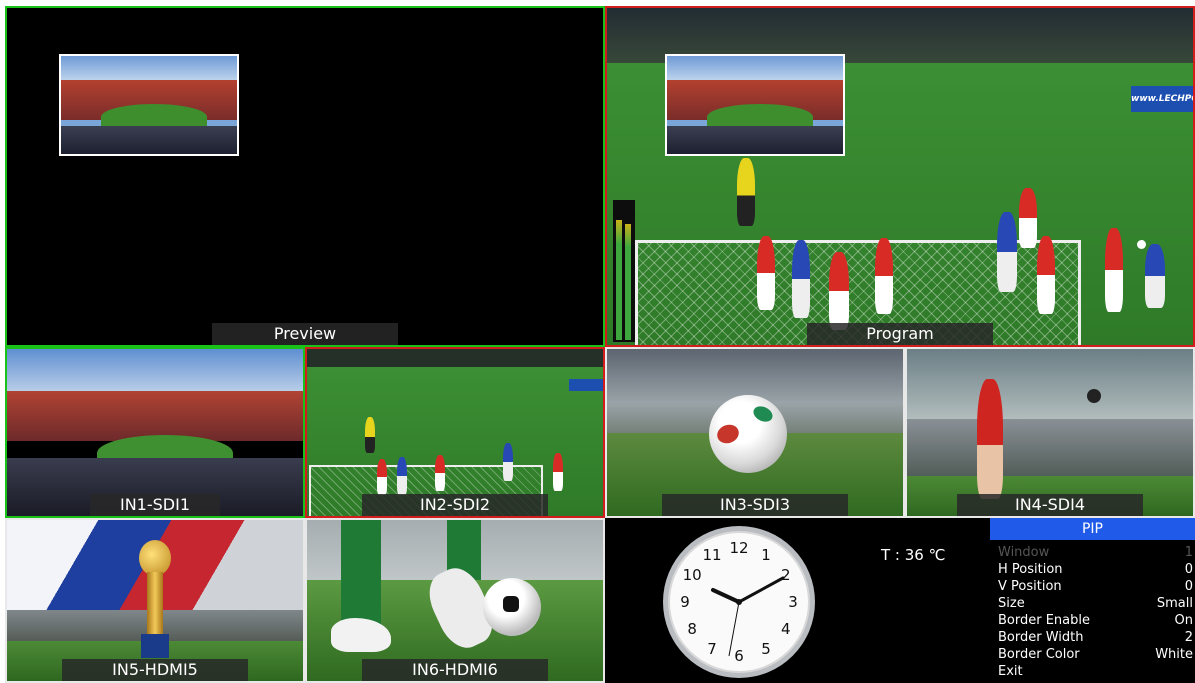 This screenshot has height=683, width=1195. Describe the element at coordinates (692, 629) in the screenshot. I see `clock-numeral: 8` at that location.